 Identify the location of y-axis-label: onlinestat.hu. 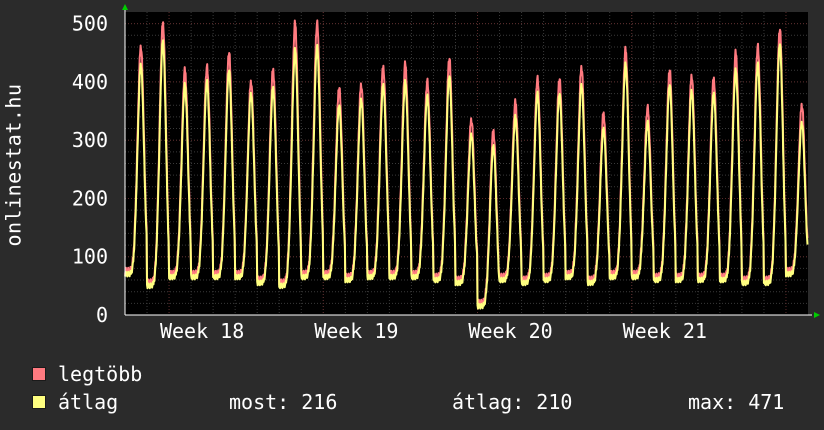
(14, 165).